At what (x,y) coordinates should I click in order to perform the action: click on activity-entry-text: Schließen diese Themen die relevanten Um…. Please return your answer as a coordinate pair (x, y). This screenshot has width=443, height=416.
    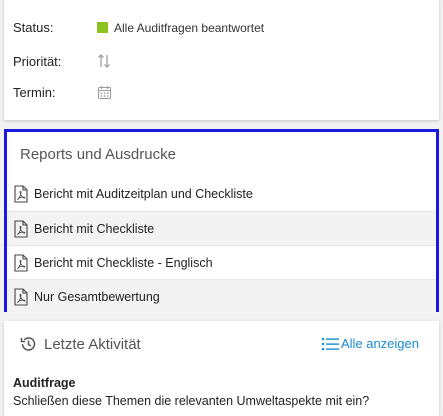
    Looking at the image, I should click on (191, 401).